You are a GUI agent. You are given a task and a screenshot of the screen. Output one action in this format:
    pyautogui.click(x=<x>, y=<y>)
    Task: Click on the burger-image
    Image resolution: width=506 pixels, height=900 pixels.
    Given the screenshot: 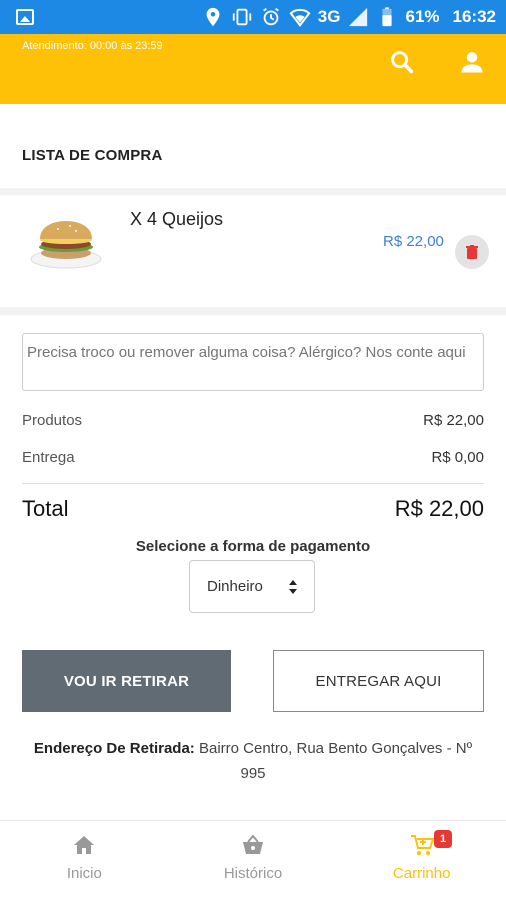 What is the action you would take?
    pyautogui.click(x=66, y=245)
    